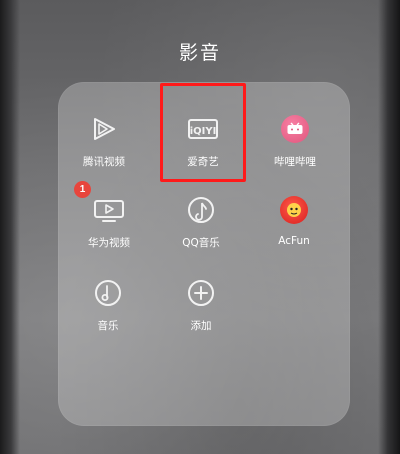 This screenshot has height=454, width=400. I want to click on app-label: 华为视频, so click(109, 243).